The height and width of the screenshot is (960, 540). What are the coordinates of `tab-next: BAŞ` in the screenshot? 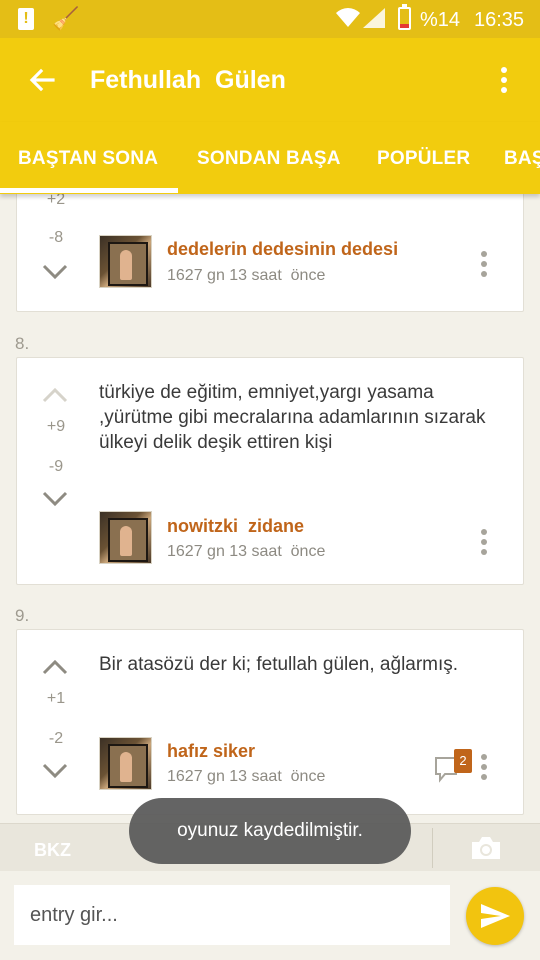 It's located at (522, 159).